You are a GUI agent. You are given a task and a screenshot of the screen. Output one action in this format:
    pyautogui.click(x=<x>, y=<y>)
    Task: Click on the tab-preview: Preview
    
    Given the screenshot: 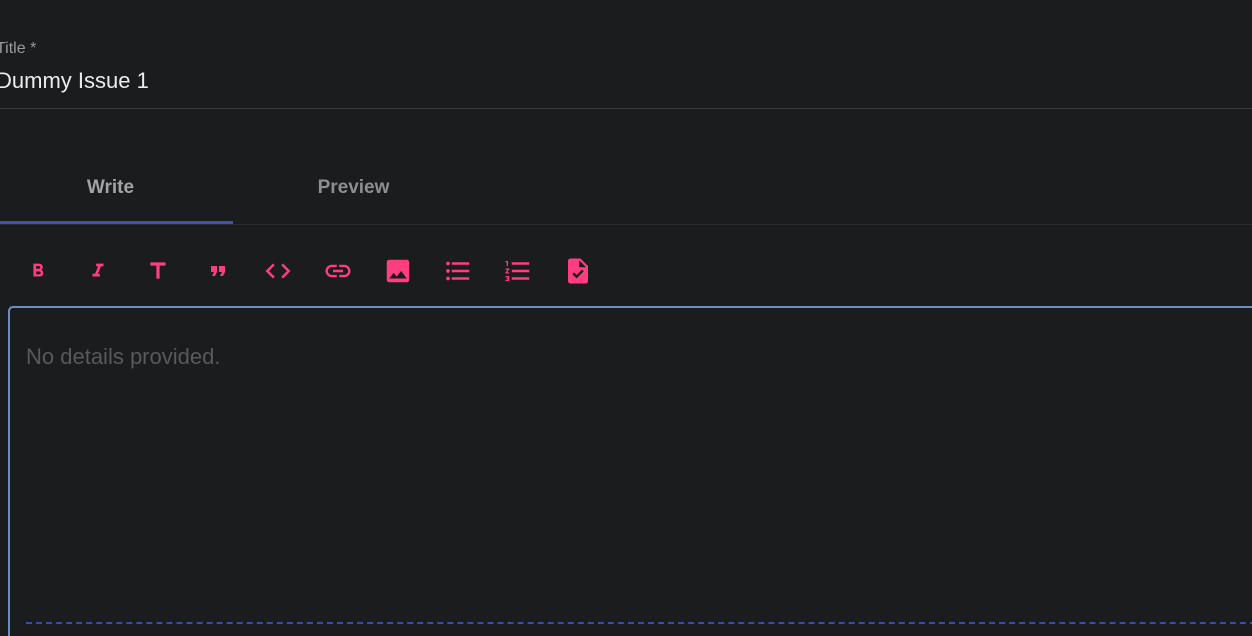 What is the action you would take?
    pyautogui.click(x=353, y=188)
    